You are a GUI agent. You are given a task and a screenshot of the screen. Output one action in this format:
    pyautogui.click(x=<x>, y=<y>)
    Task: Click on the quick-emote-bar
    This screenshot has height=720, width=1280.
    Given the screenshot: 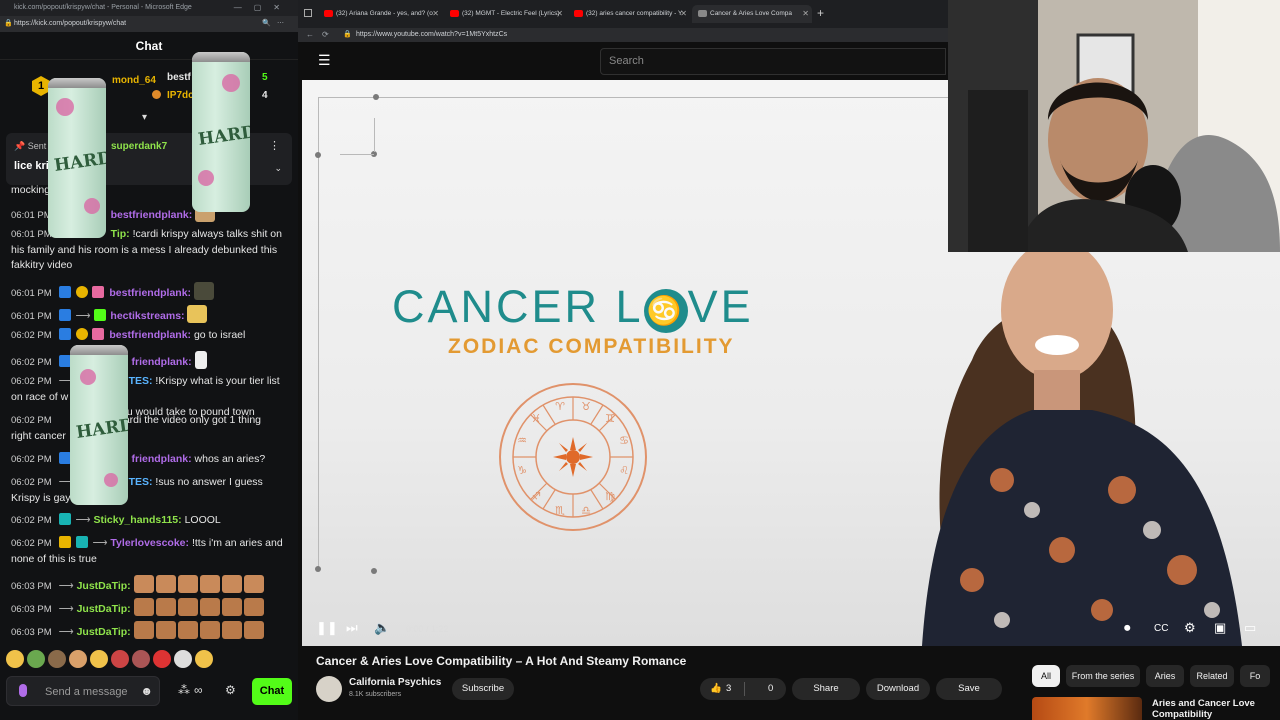 What is the action you would take?
    pyautogui.click(x=151, y=660)
    